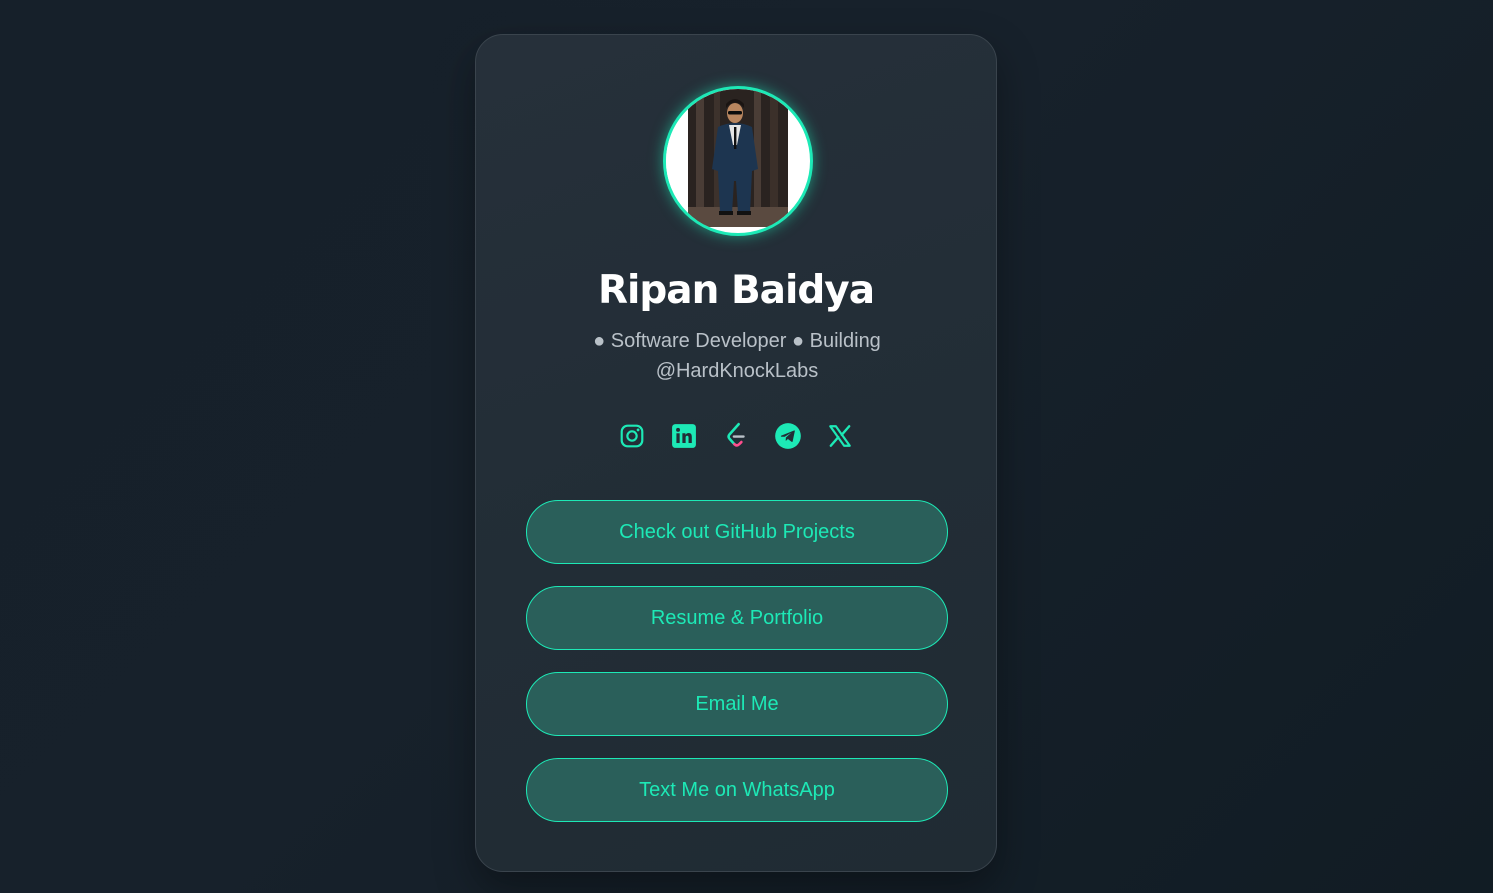  I want to click on email-label: Email Me, so click(737, 703).